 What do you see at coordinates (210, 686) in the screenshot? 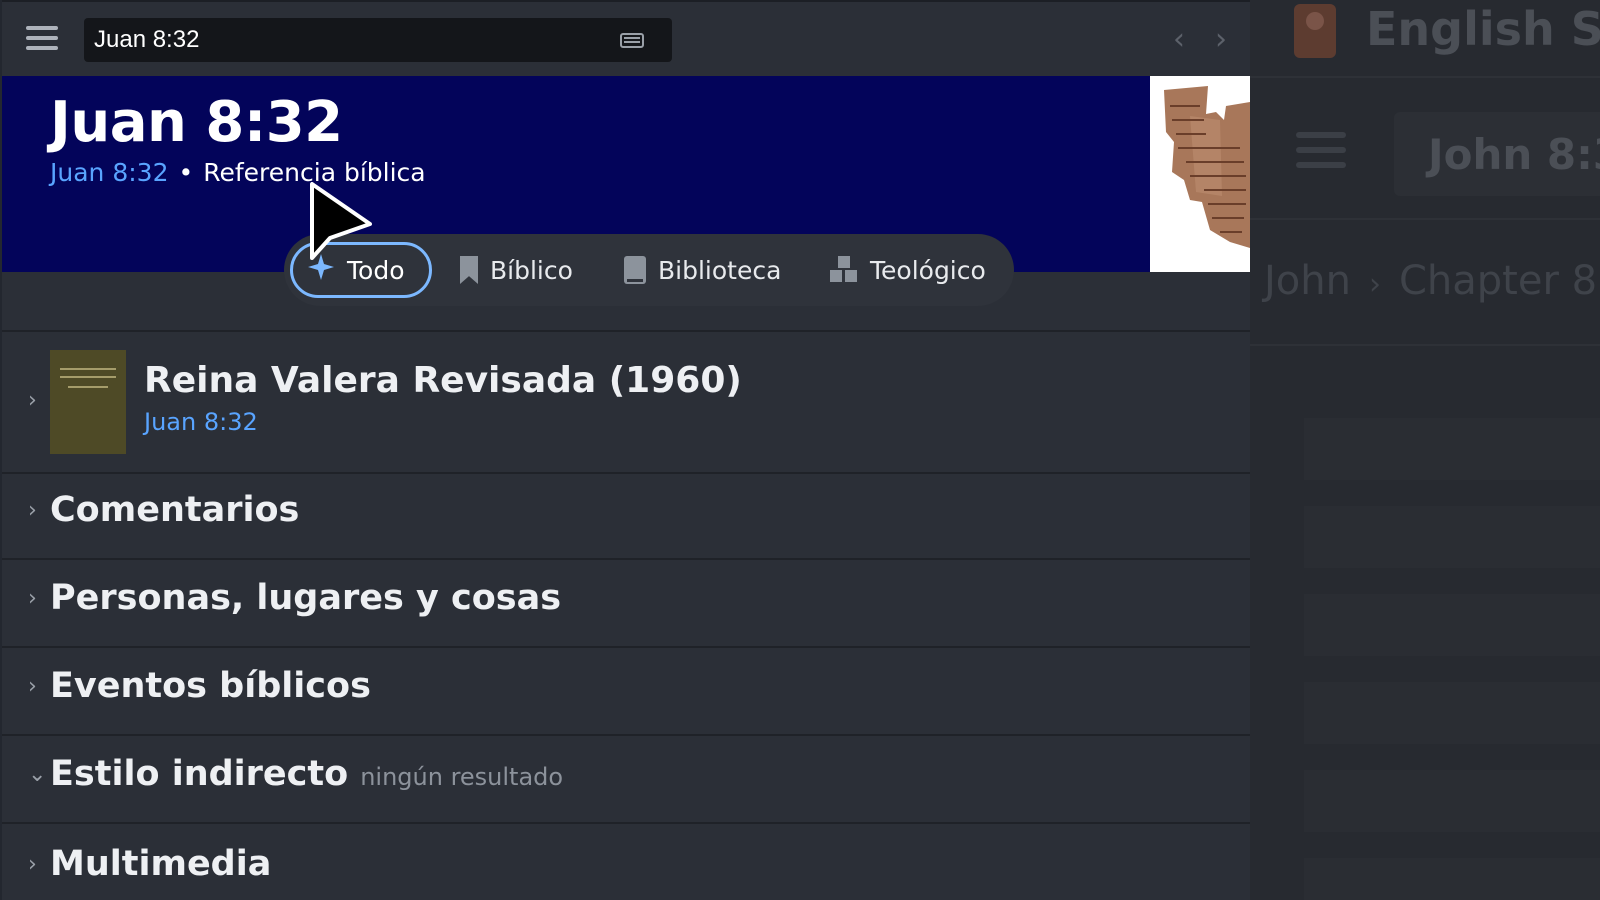
I see `section-title: Eventos bíblicos` at bounding box center [210, 686].